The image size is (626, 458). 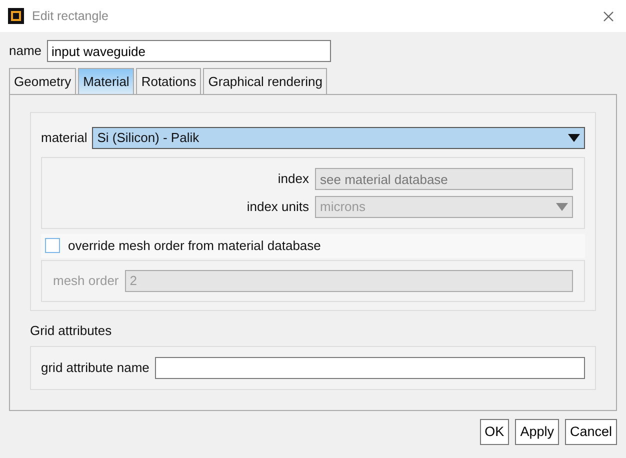 What do you see at coordinates (590, 432) in the screenshot?
I see `dialog-button: Cancel` at bounding box center [590, 432].